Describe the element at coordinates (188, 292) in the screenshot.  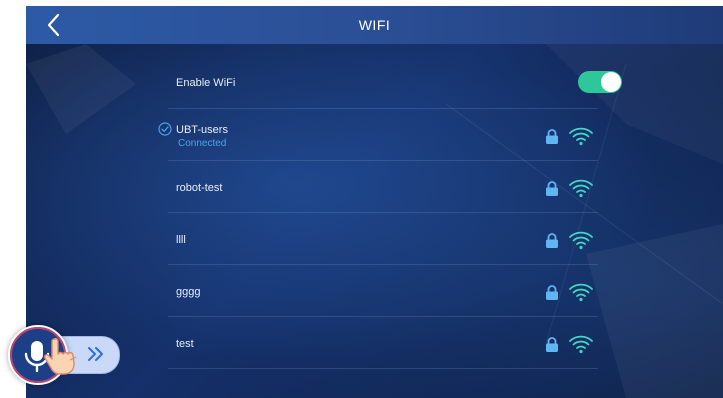
I see `network-name: gggg` at that location.